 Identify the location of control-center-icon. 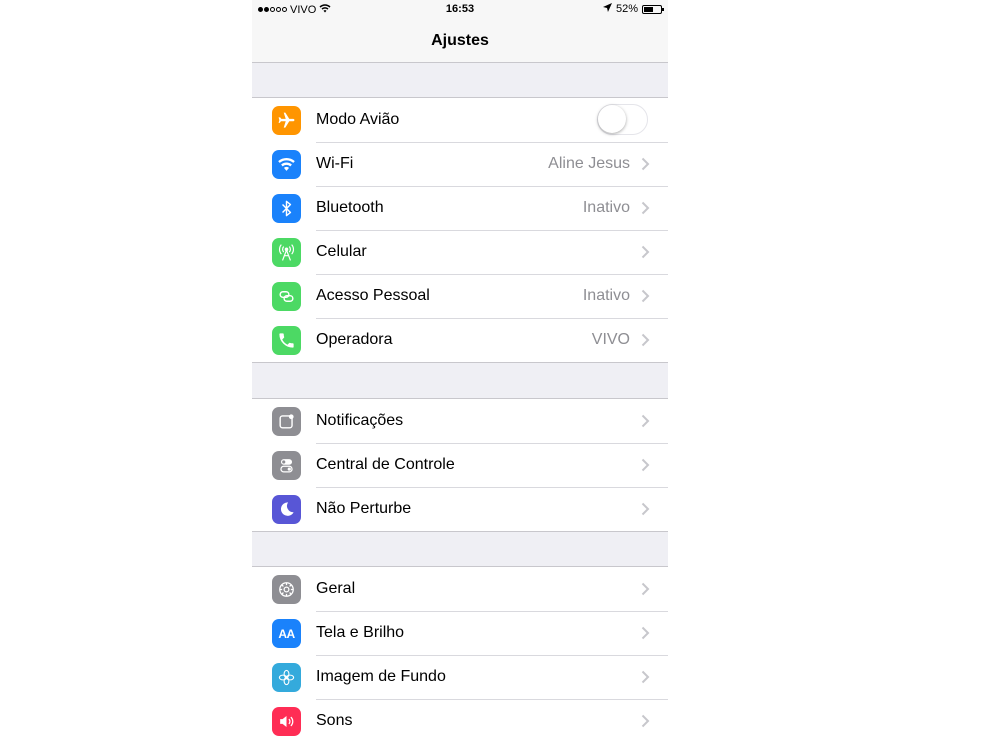
(286, 465).